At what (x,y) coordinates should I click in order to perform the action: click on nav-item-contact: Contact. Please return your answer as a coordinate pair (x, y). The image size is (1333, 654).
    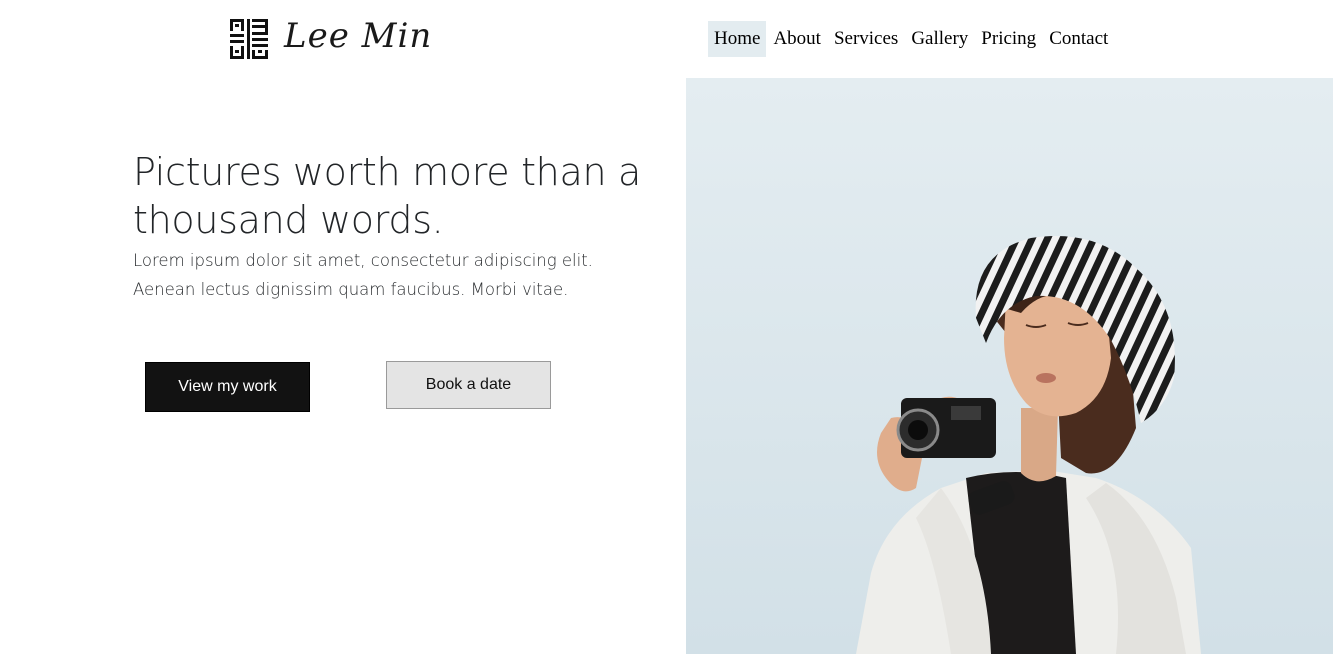
    Looking at the image, I should click on (1078, 39).